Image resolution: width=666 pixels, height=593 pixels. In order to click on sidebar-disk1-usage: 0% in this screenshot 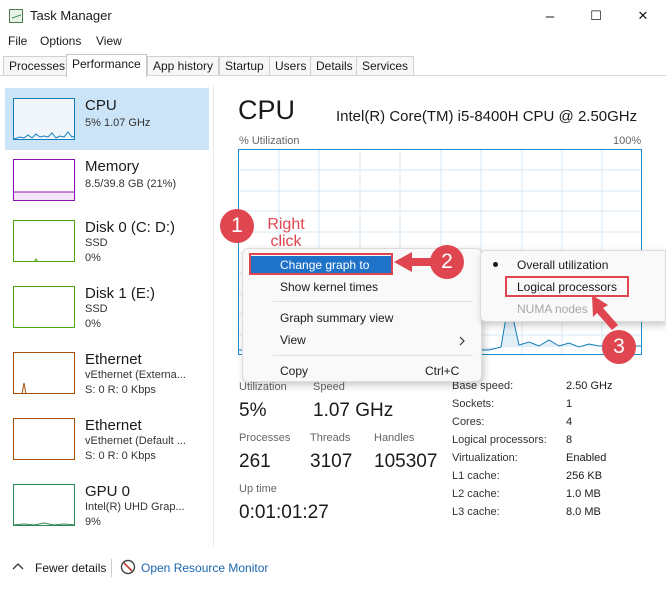, I will do `click(93, 324)`.